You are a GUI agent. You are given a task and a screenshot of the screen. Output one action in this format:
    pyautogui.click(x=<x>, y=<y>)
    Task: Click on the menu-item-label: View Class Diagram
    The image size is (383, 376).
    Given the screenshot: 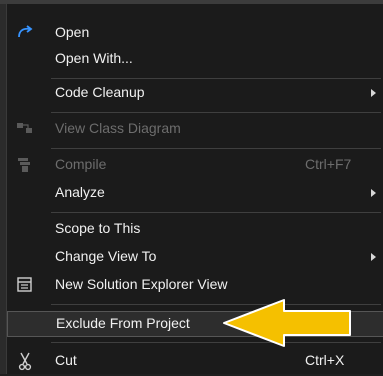 What is the action you would take?
    pyautogui.click(x=118, y=128)
    